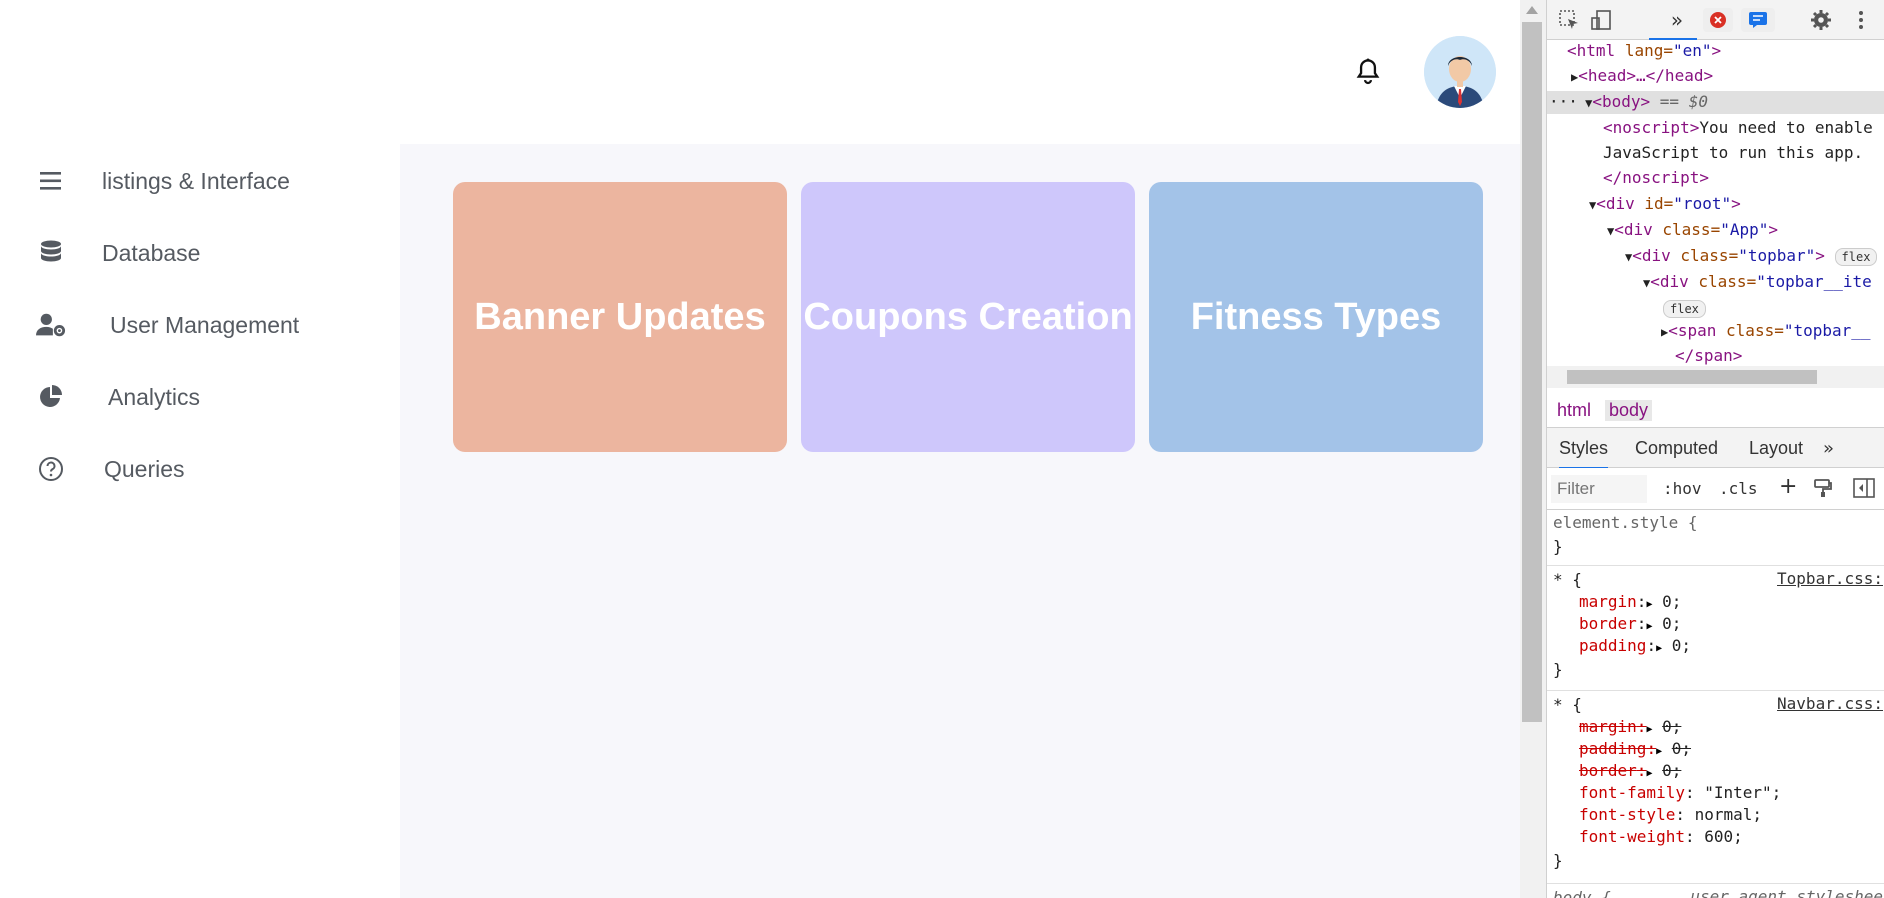 The height and width of the screenshot is (898, 1884). I want to click on rule-source-link: Navbar.css:, so click(1830, 703).